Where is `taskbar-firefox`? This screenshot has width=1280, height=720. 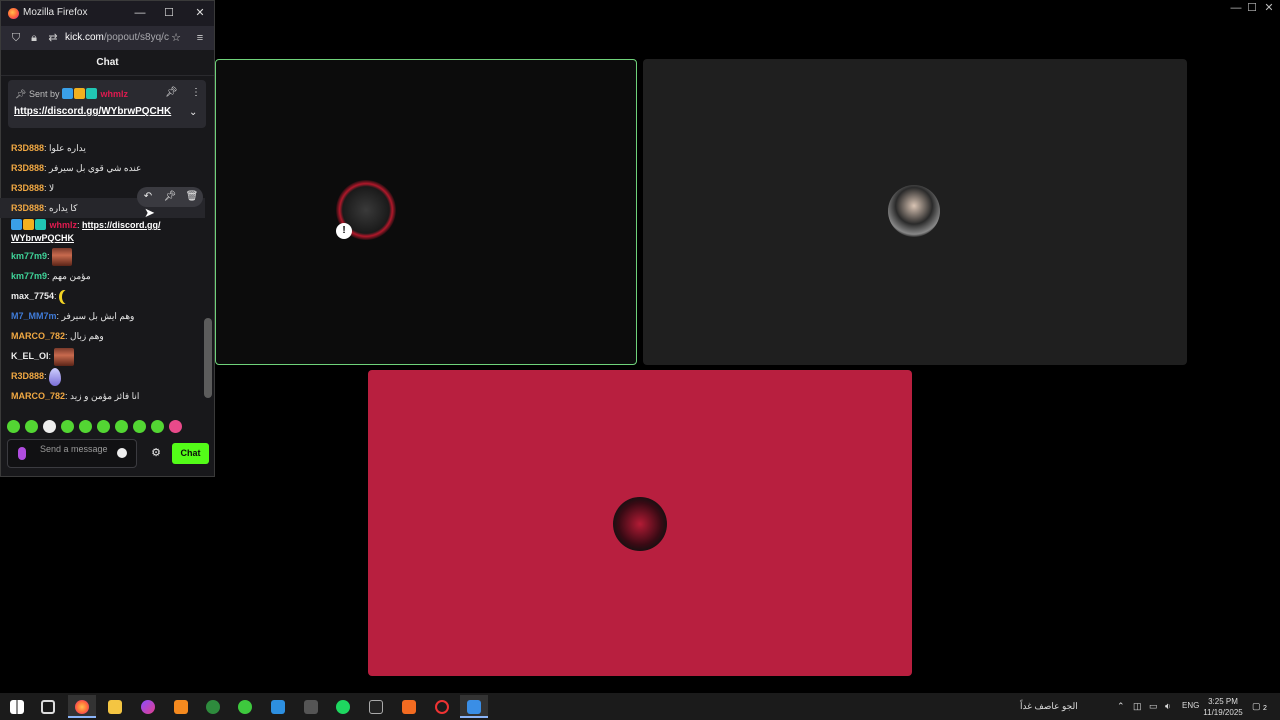 taskbar-firefox is located at coordinates (82, 706).